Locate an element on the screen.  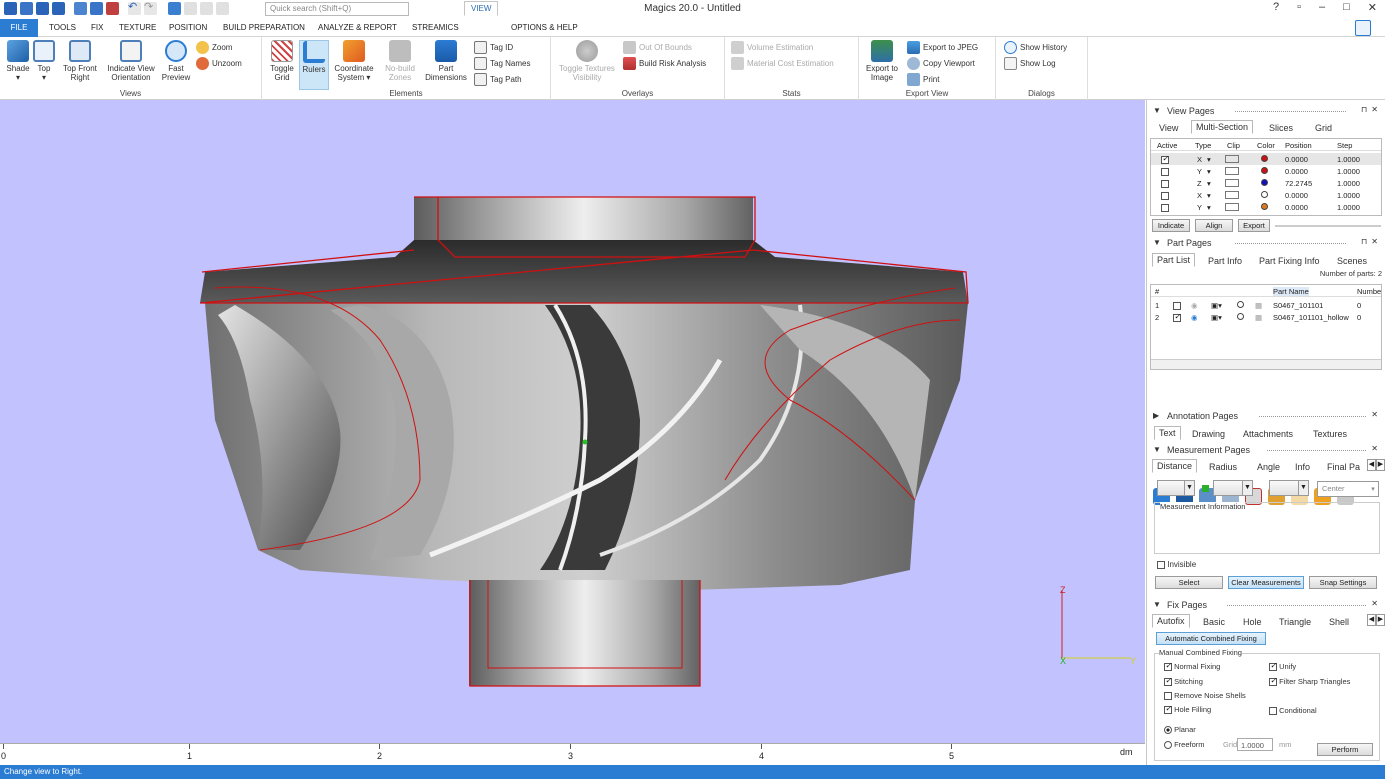
align-button: Align is located at coordinates (1214, 225).